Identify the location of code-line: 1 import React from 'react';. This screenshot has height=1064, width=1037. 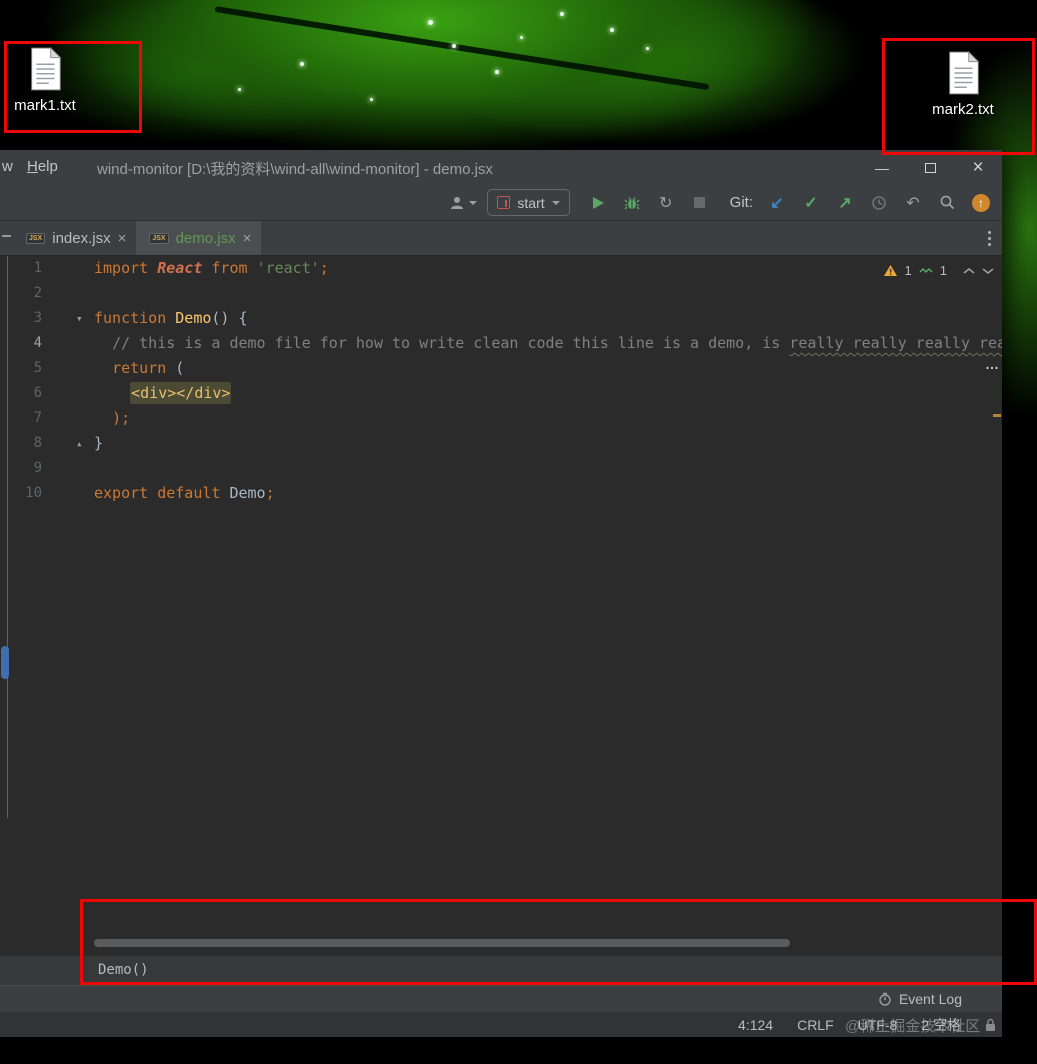
(501, 268).